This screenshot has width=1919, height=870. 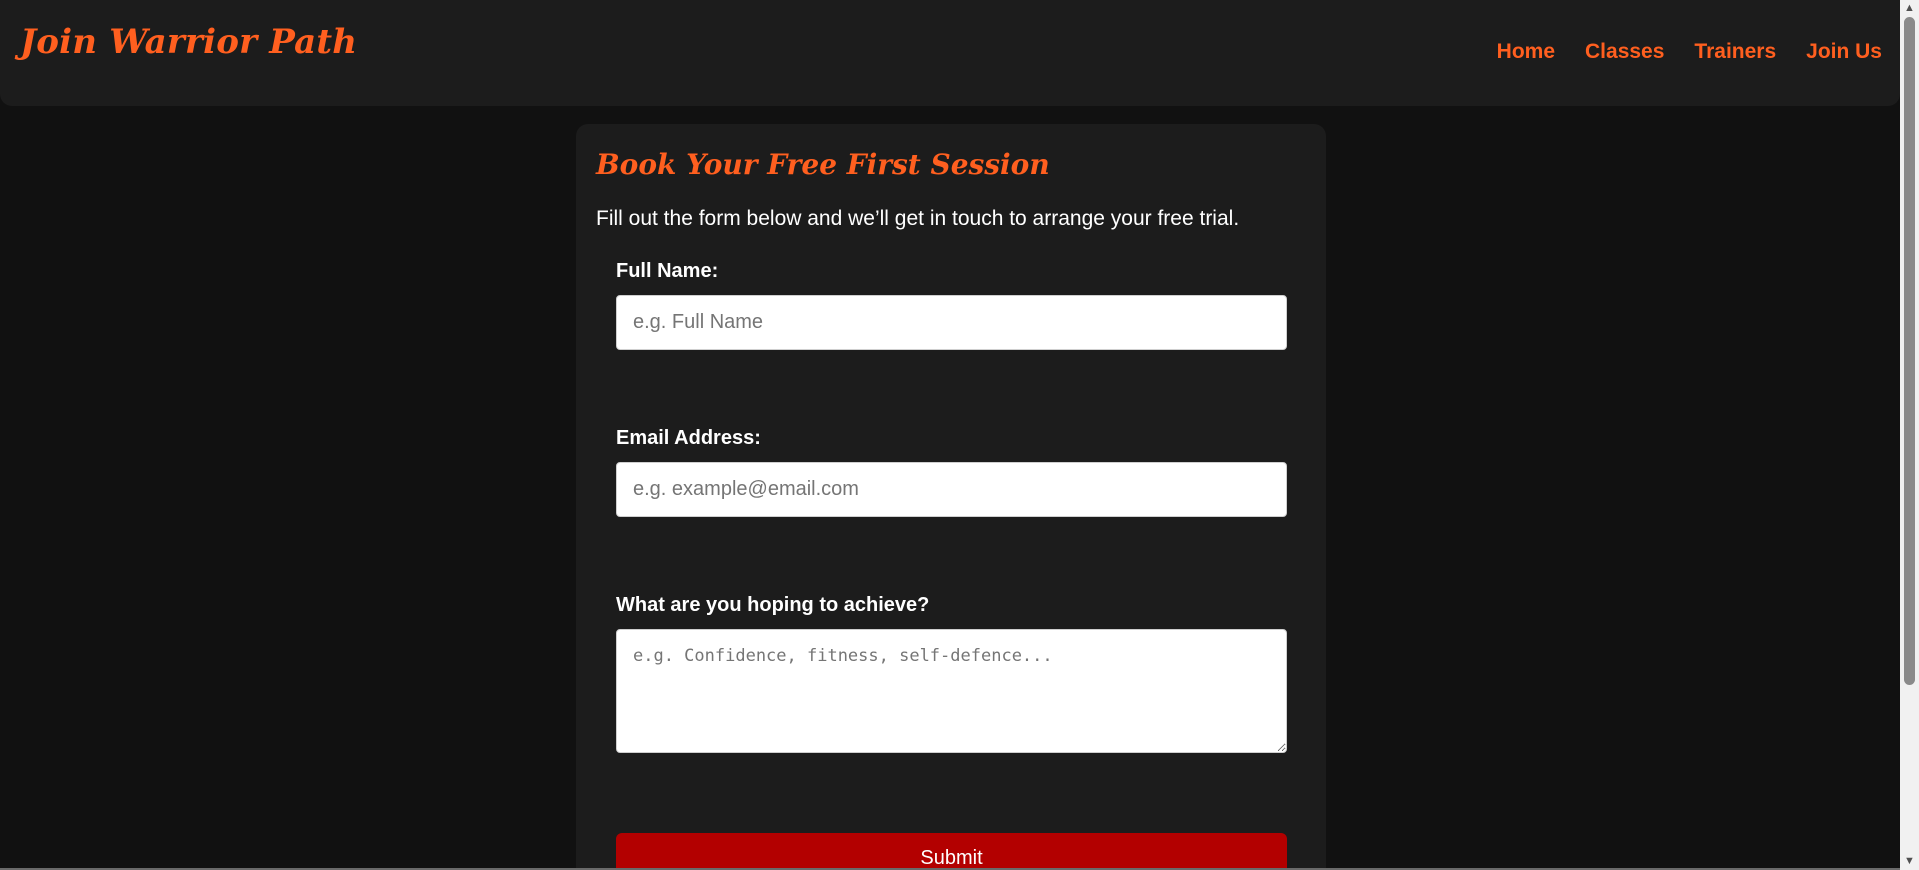 I want to click on full-name-input, so click(x=951, y=322).